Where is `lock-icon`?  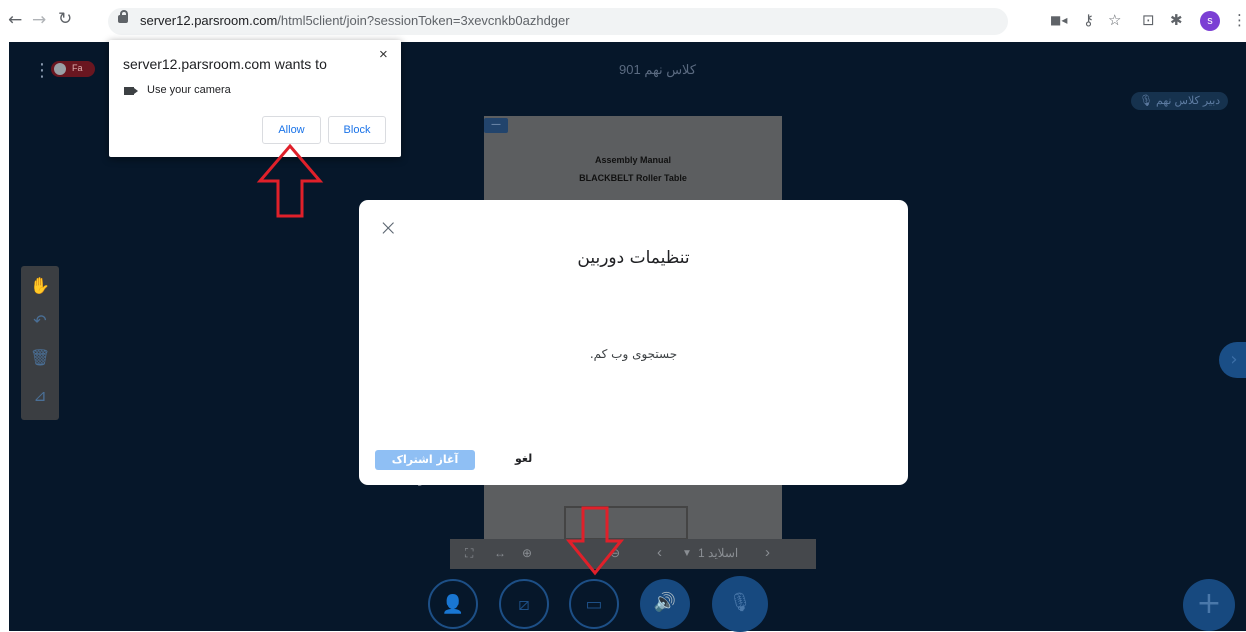 lock-icon is located at coordinates (123, 16).